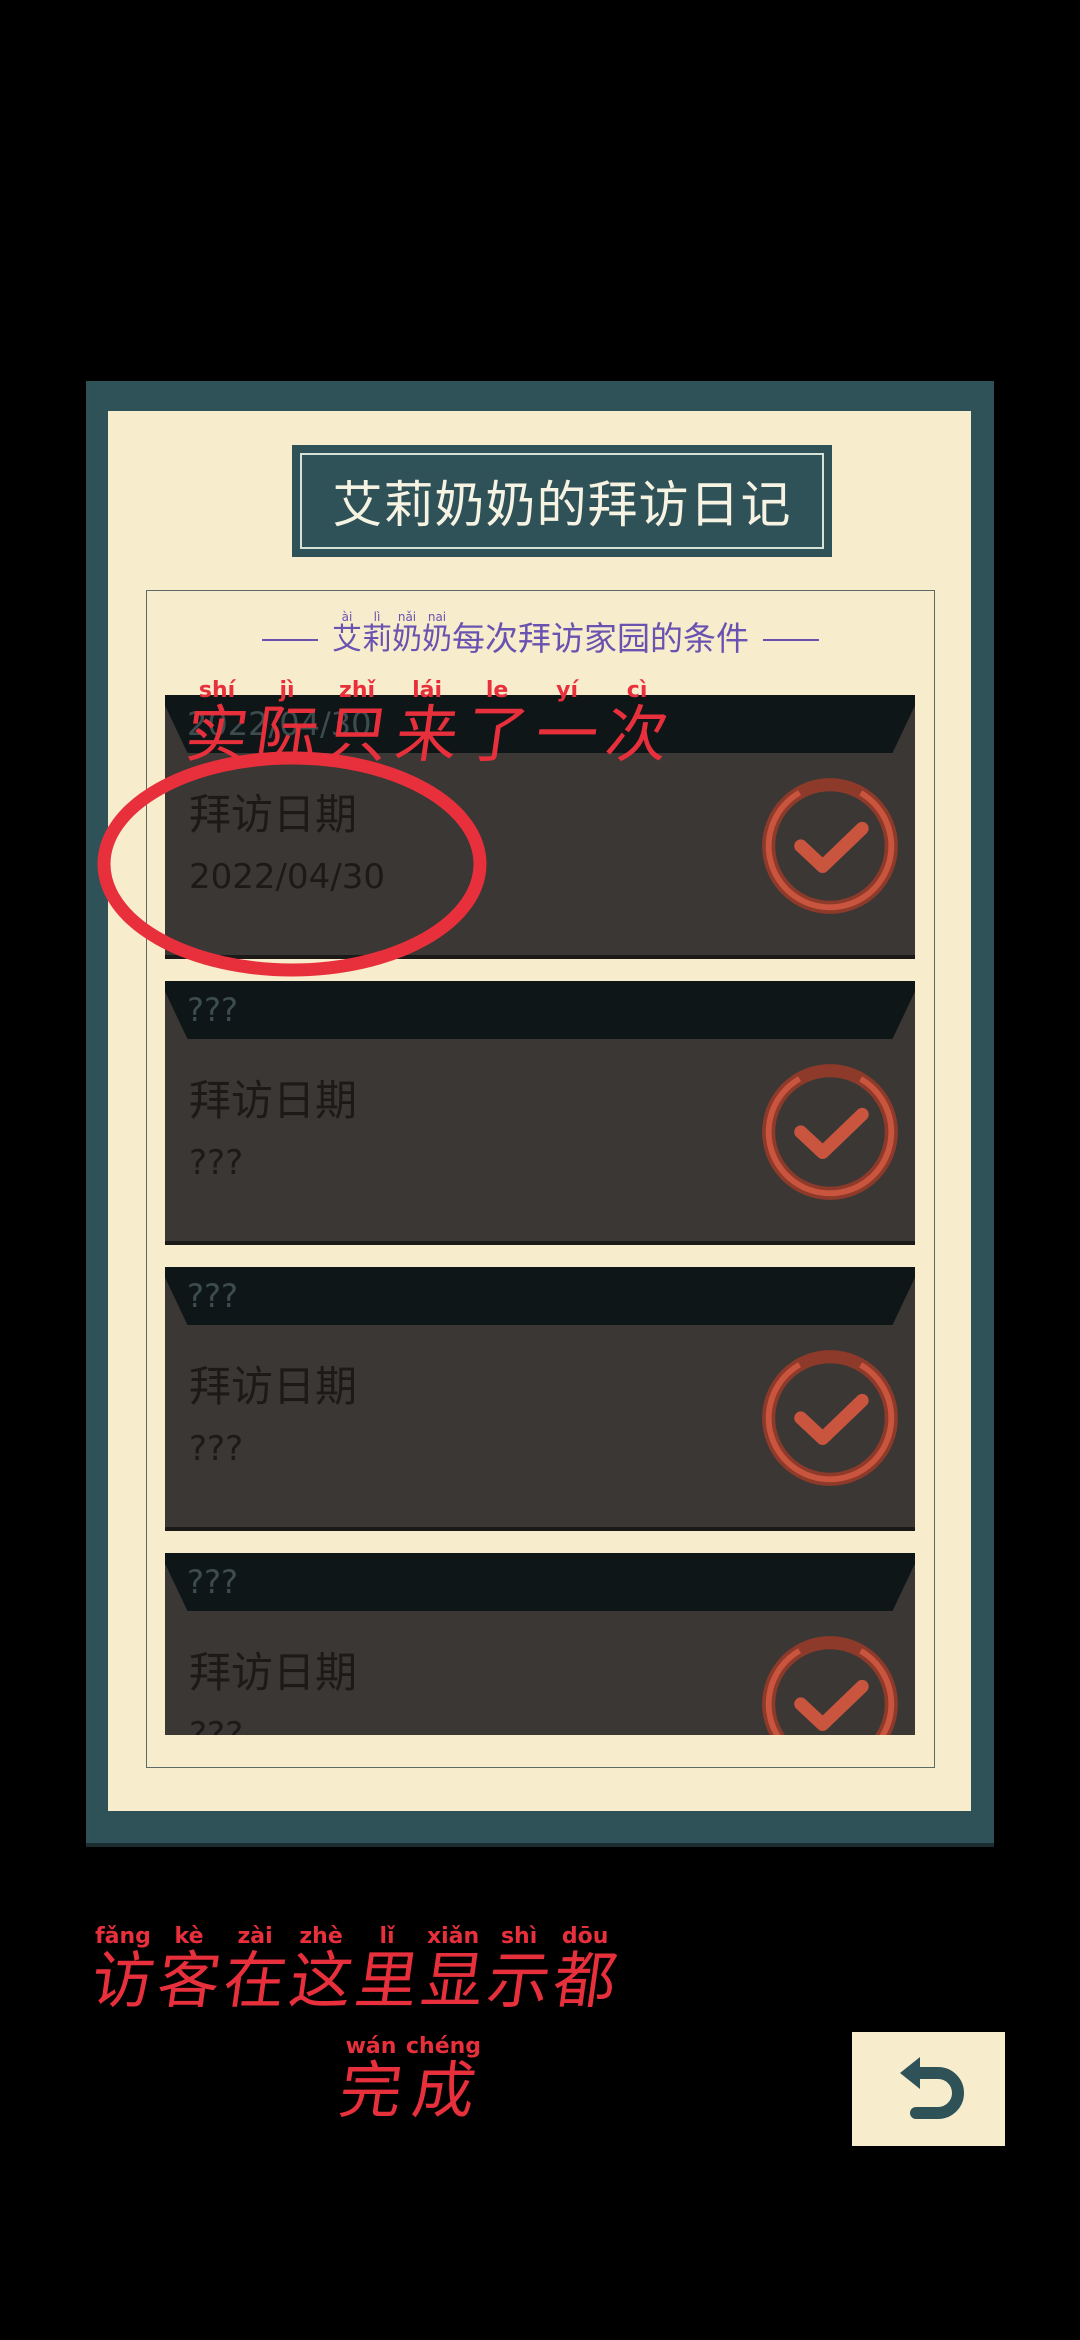 The width and height of the screenshot is (1080, 2340). I want to click on back-button, so click(928, 2089).